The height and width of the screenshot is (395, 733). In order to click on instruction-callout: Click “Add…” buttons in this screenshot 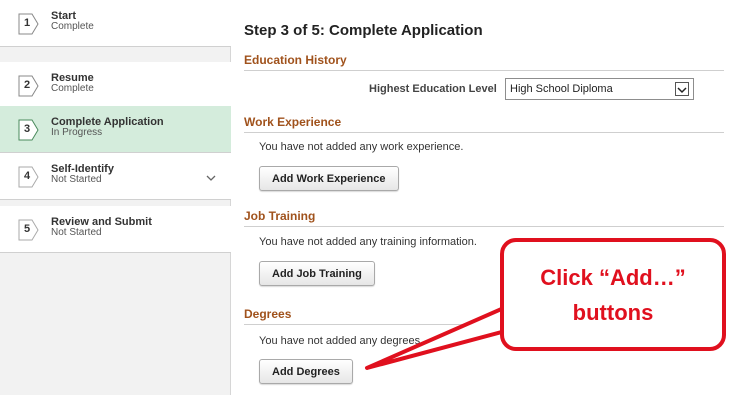, I will do `click(613, 294)`.